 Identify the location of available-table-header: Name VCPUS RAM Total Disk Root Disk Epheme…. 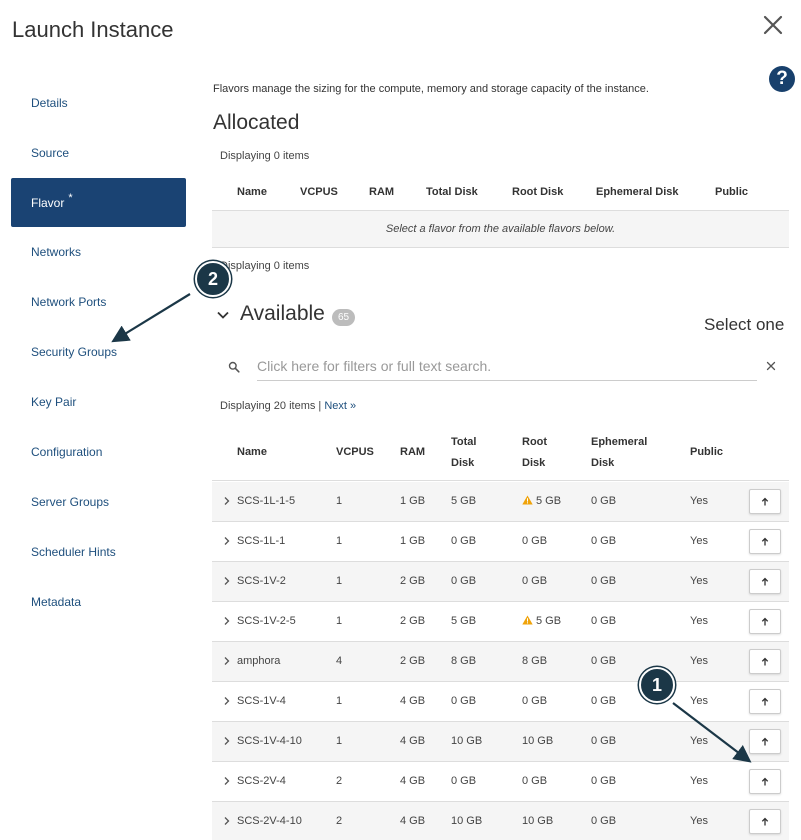
(500, 452).